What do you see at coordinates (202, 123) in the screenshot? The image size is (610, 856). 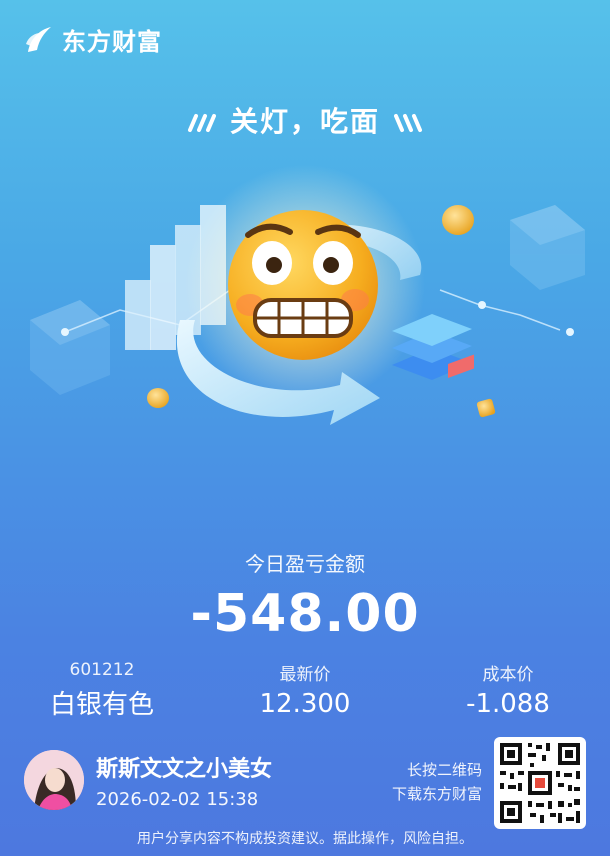 I see `decor-slashes-left-icon` at bounding box center [202, 123].